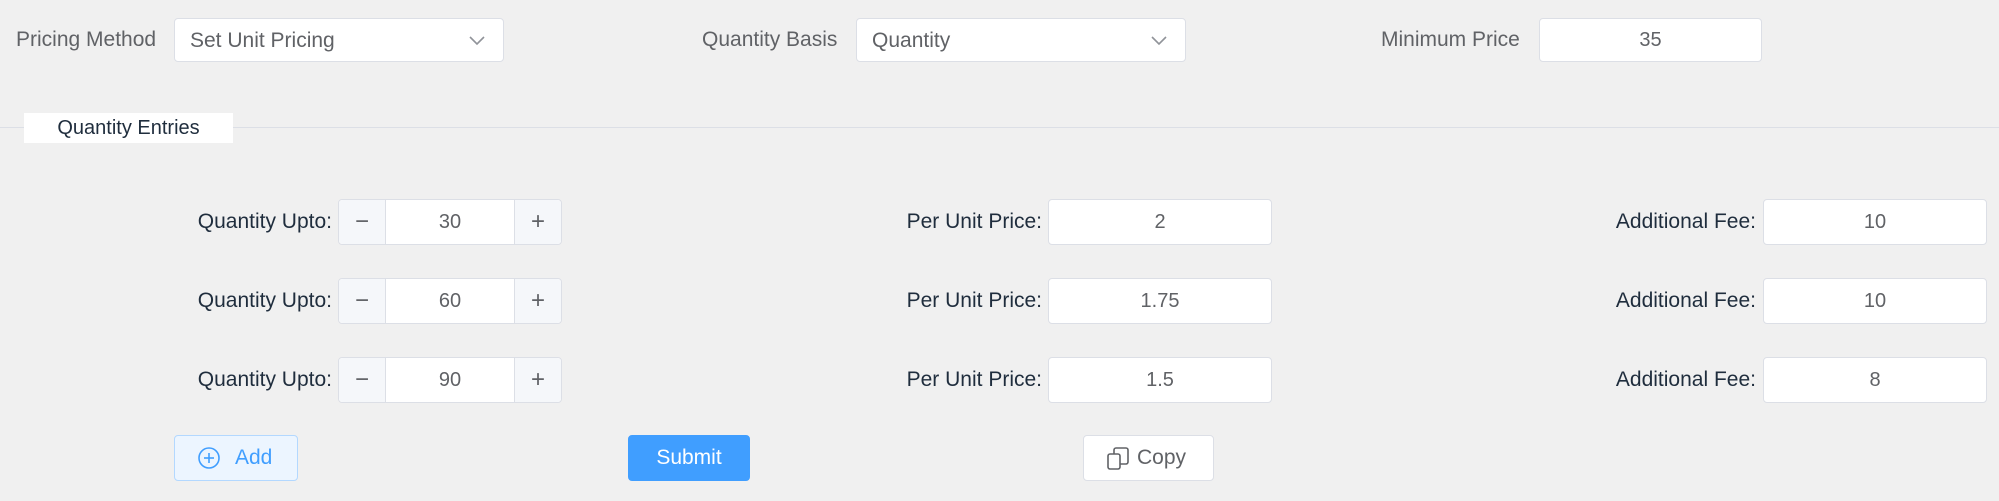  I want to click on quantity-basis-select: Quantity, so click(1021, 40).